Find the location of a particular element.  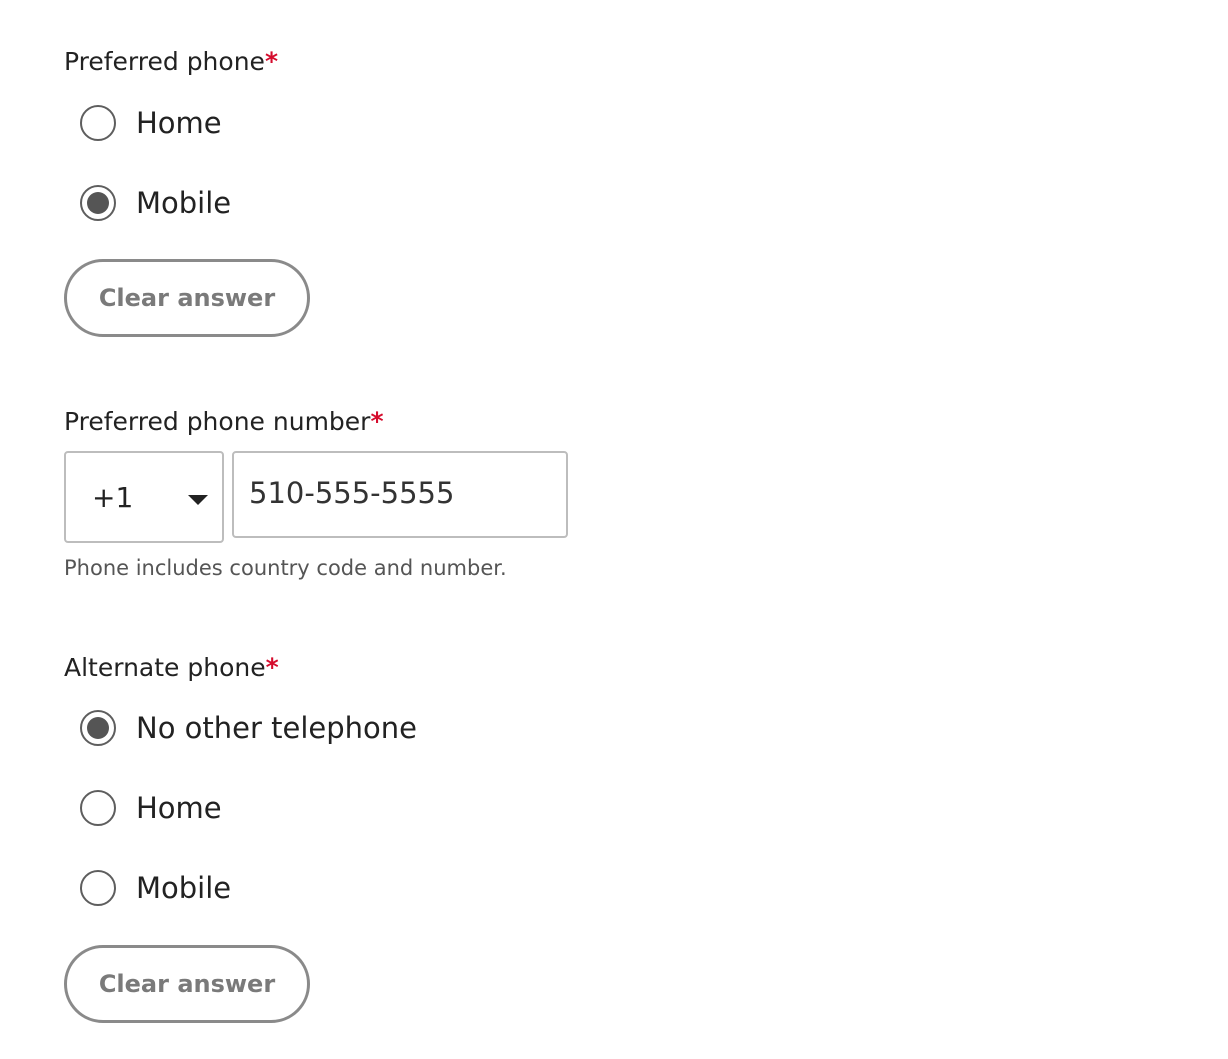

preferred-phone-clear-button: Clear answer is located at coordinates (187, 298).